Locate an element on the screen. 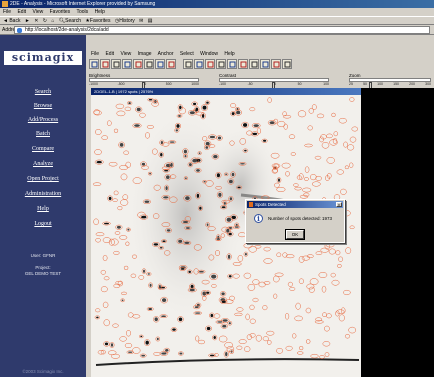 Image resolution: width=434 pixels, height=377 pixels. menu-favorites: Favorites is located at coordinates (60, 12).